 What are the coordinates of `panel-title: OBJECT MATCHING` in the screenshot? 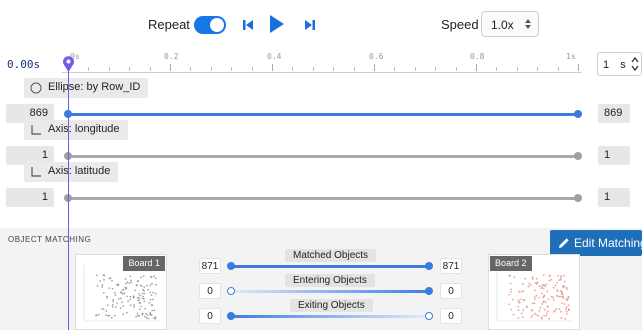 It's located at (50, 239).